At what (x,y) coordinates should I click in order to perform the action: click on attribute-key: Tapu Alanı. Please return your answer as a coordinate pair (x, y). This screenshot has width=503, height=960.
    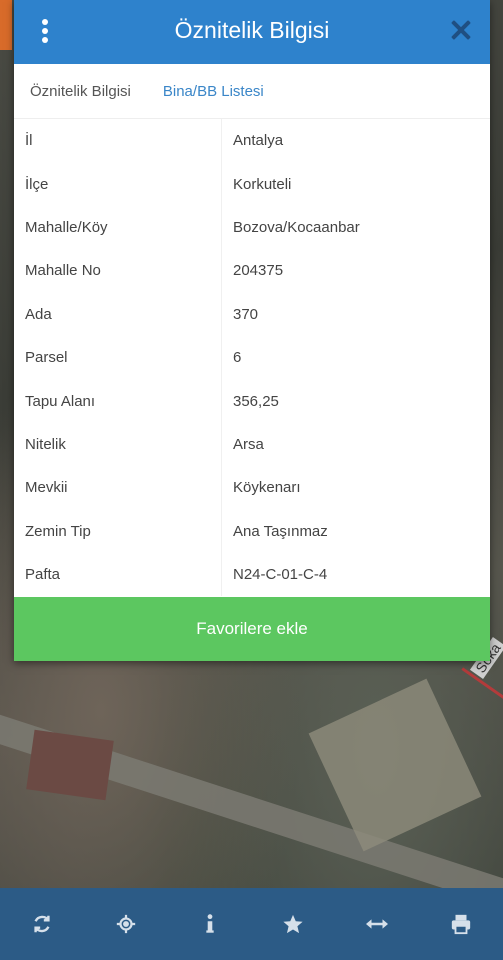
    Looking at the image, I should click on (60, 401).